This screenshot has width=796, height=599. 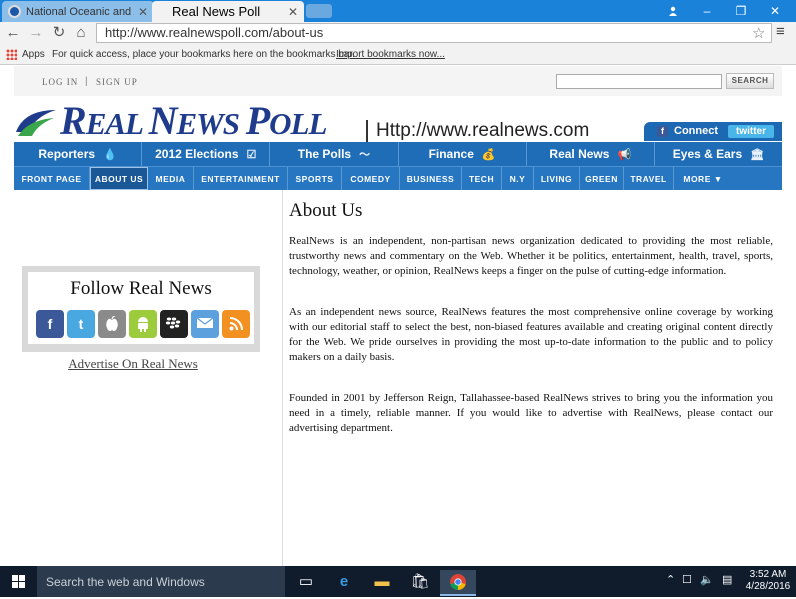 What do you see at coordinates (398, 81) in the screenshot?
I see `site-top-bar: LOG IN | SIGN UP SEARCH` at bounding box center [398, 81].